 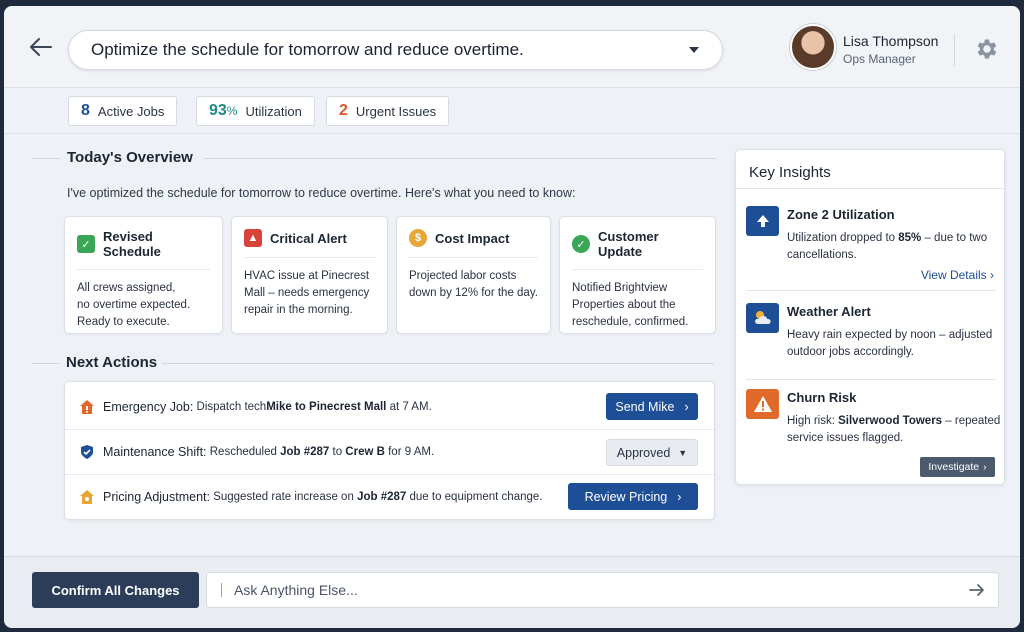 What do you see at coordinates (474, 497) in the screenshot?
I see `action-text: due to equipment change.` at bounding box center [474, 497].